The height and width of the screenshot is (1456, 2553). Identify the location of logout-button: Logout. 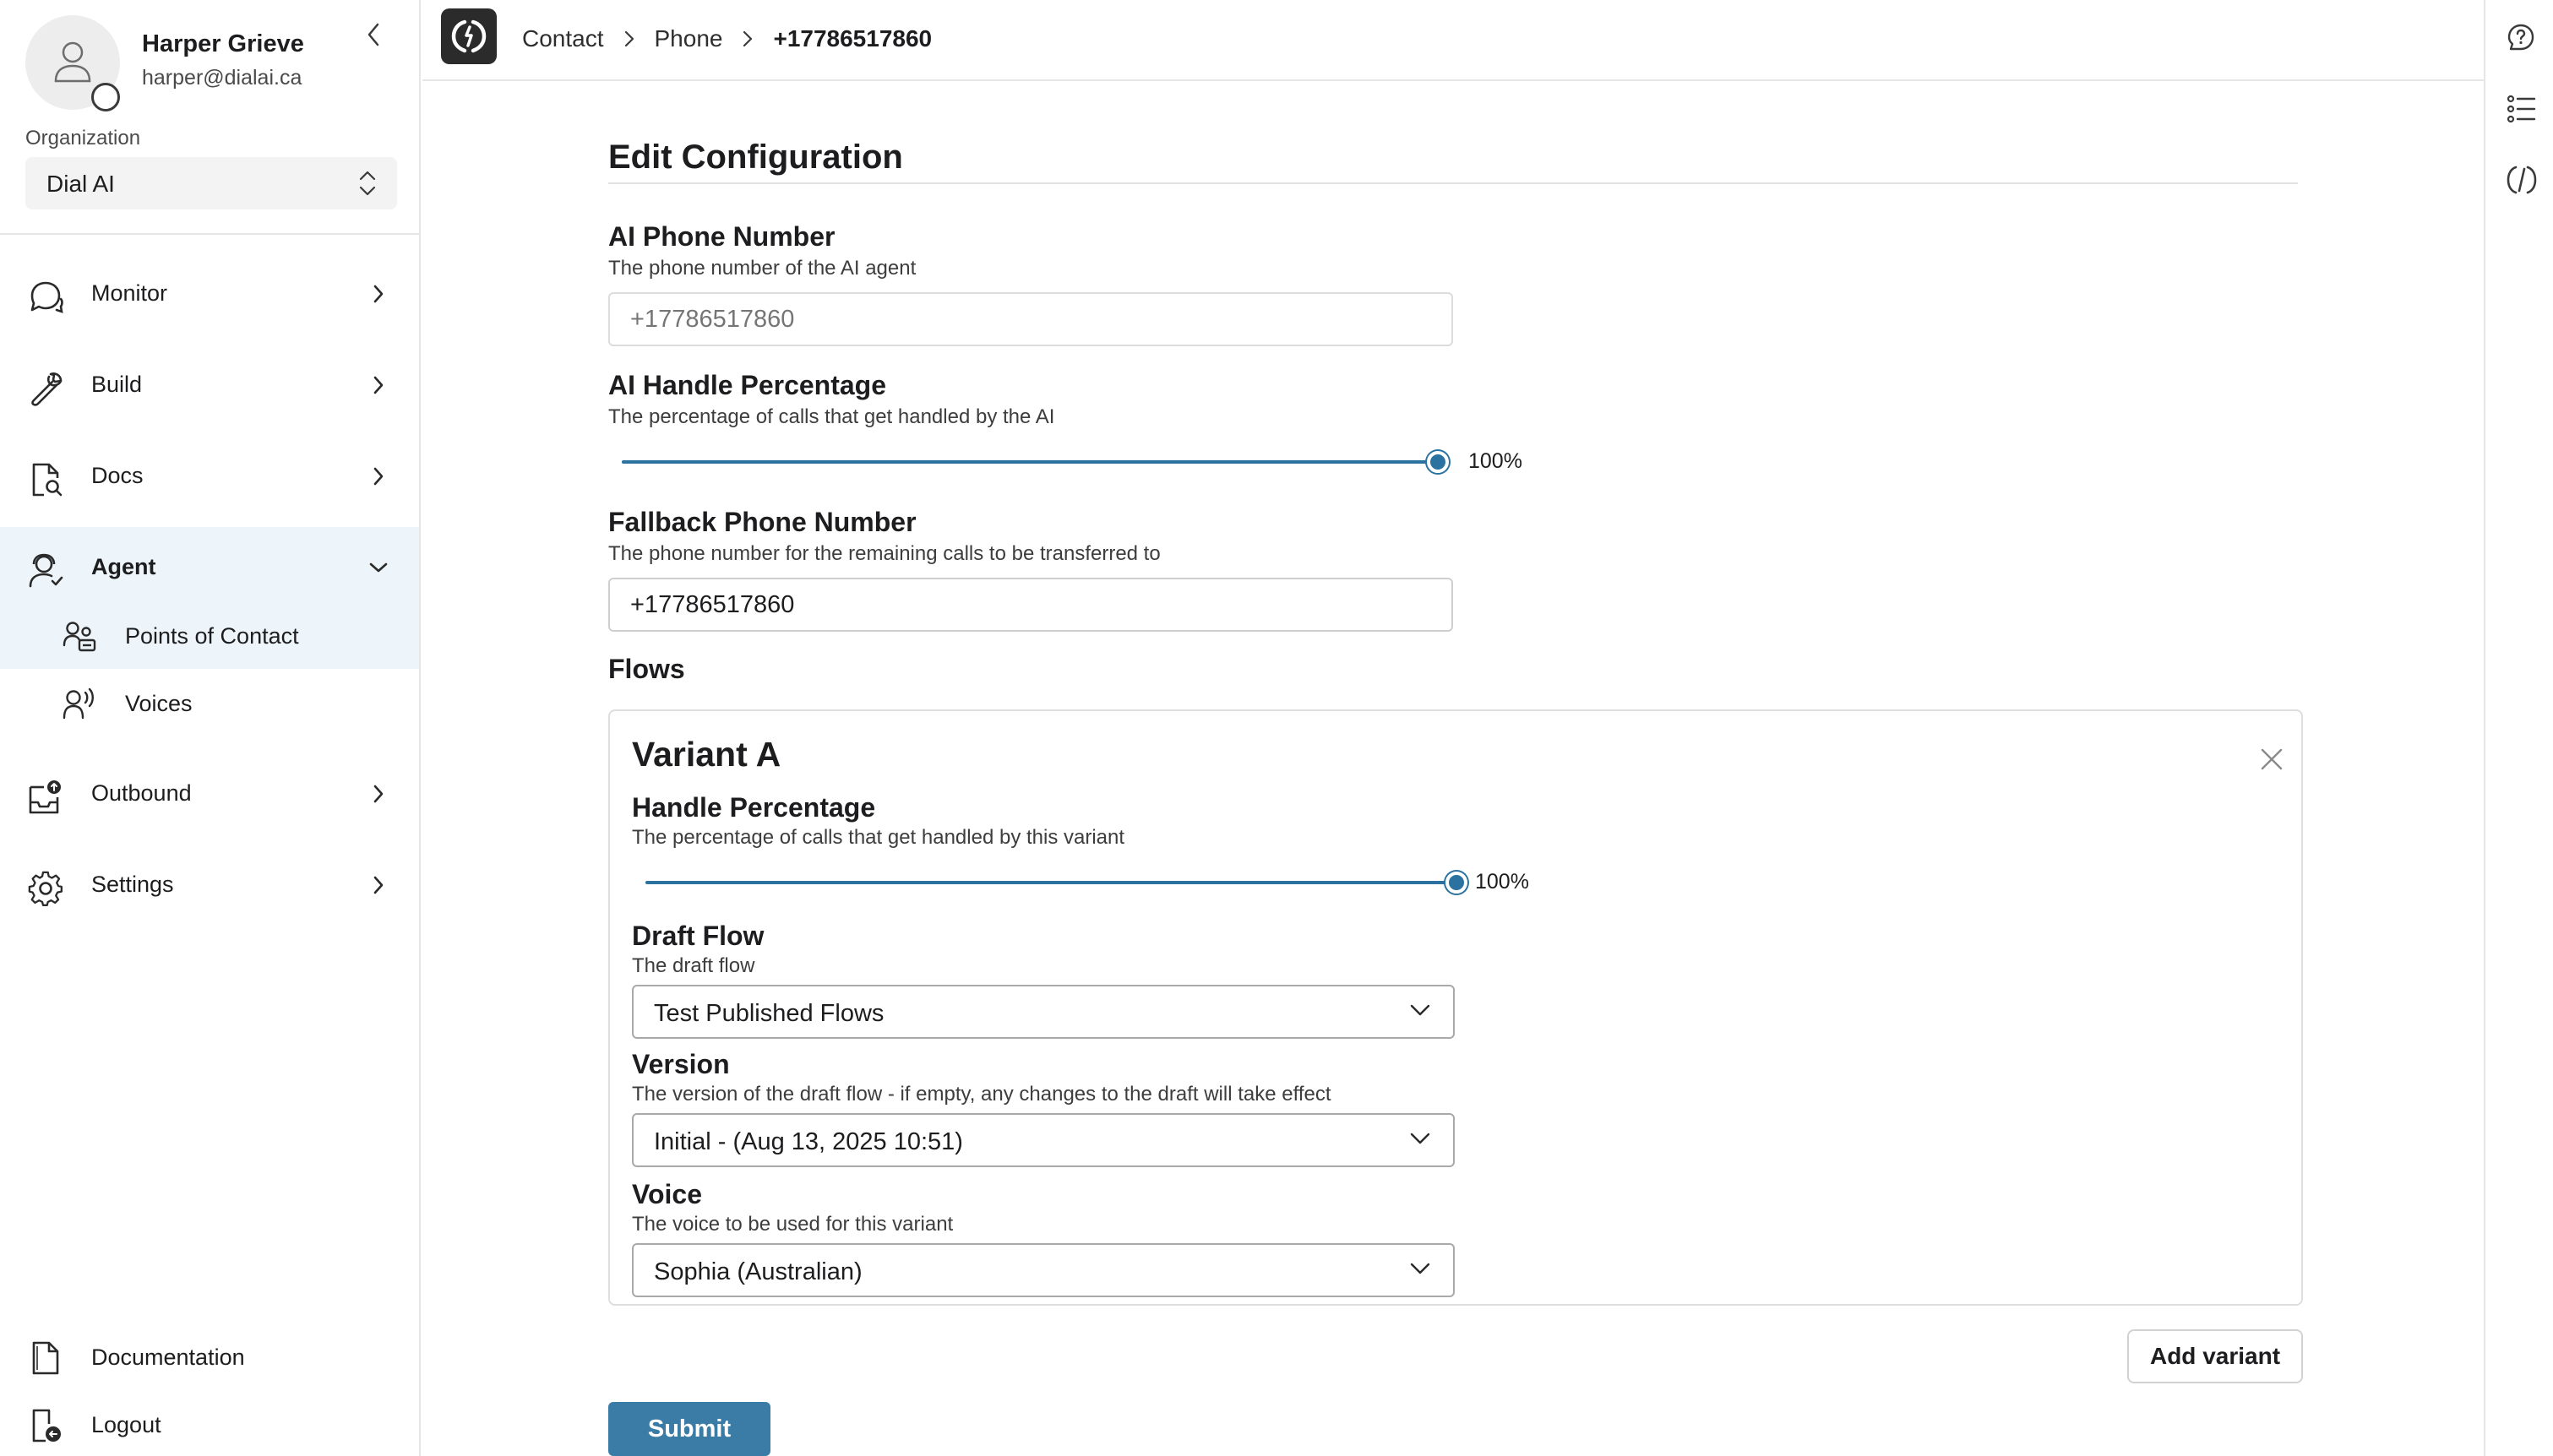
(209, 1424).